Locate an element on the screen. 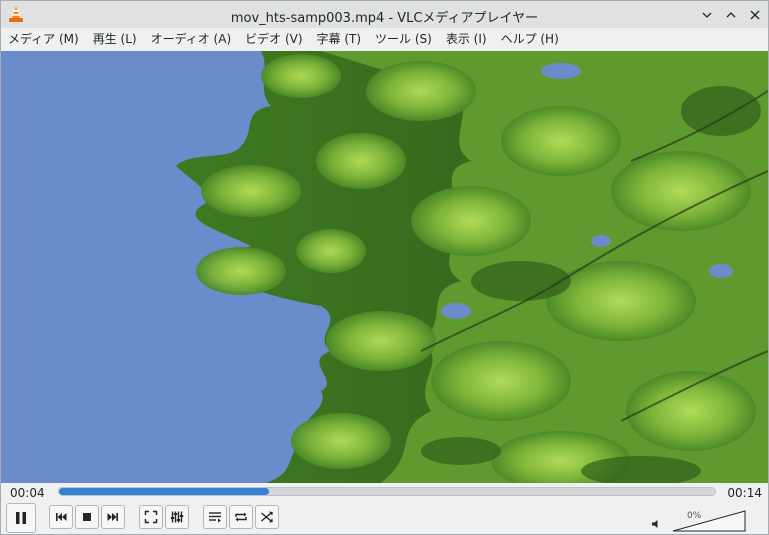  playlist-icon is located at coordinates (215, 517).